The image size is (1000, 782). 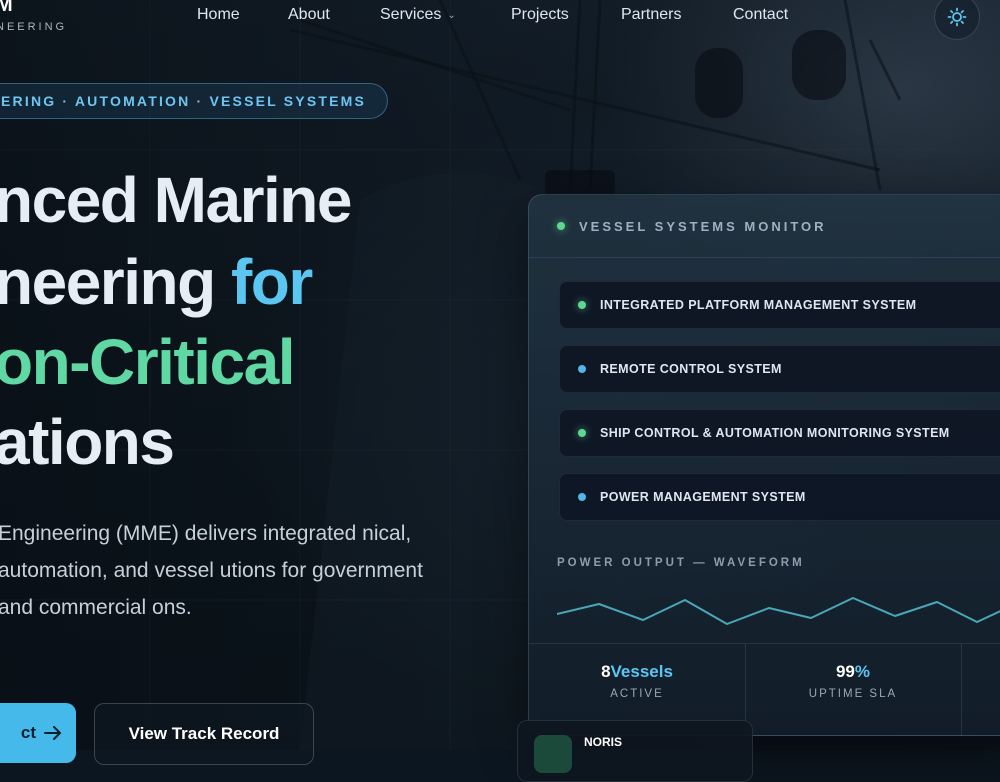 What do you see at coordinates (33, 16) in the screenshot?
I see `brand-logo: M NEERING` at bounding box center [33, 16].